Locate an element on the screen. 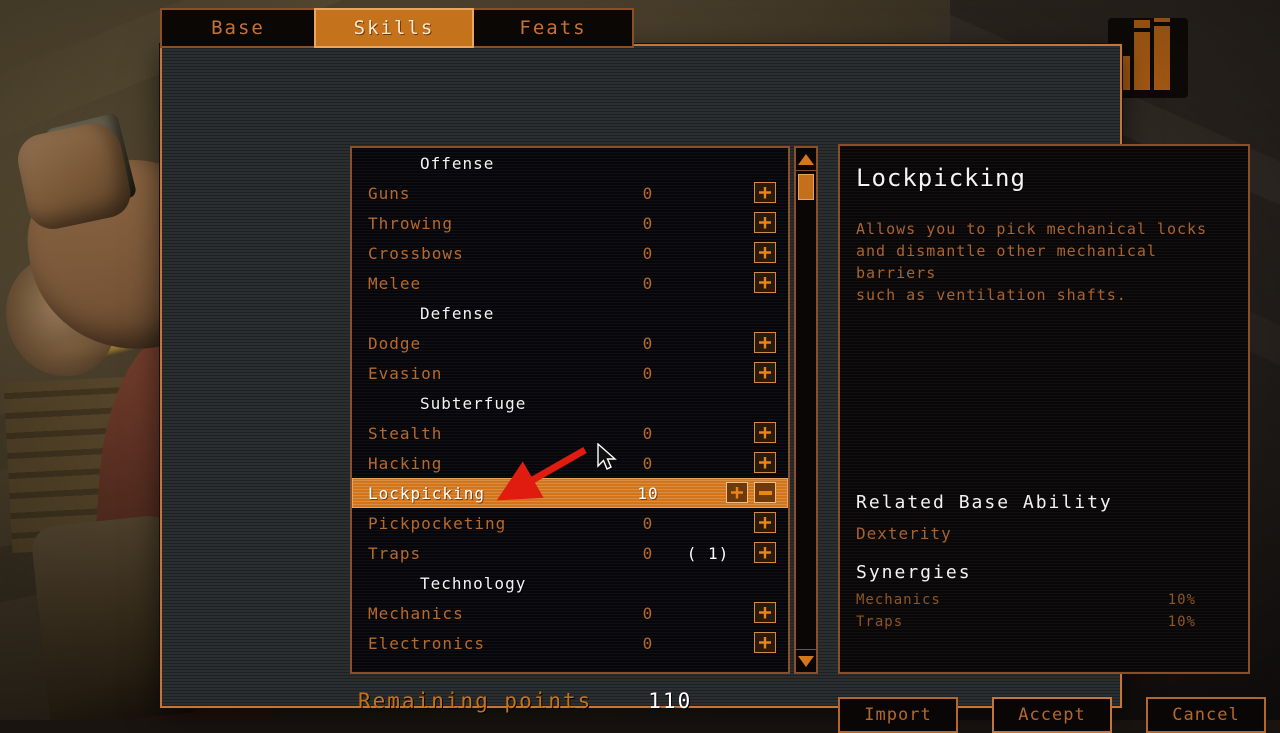 The height and width of the screenshot is (733, 1280). tab-base: Base is located at coordinates (237, 28).